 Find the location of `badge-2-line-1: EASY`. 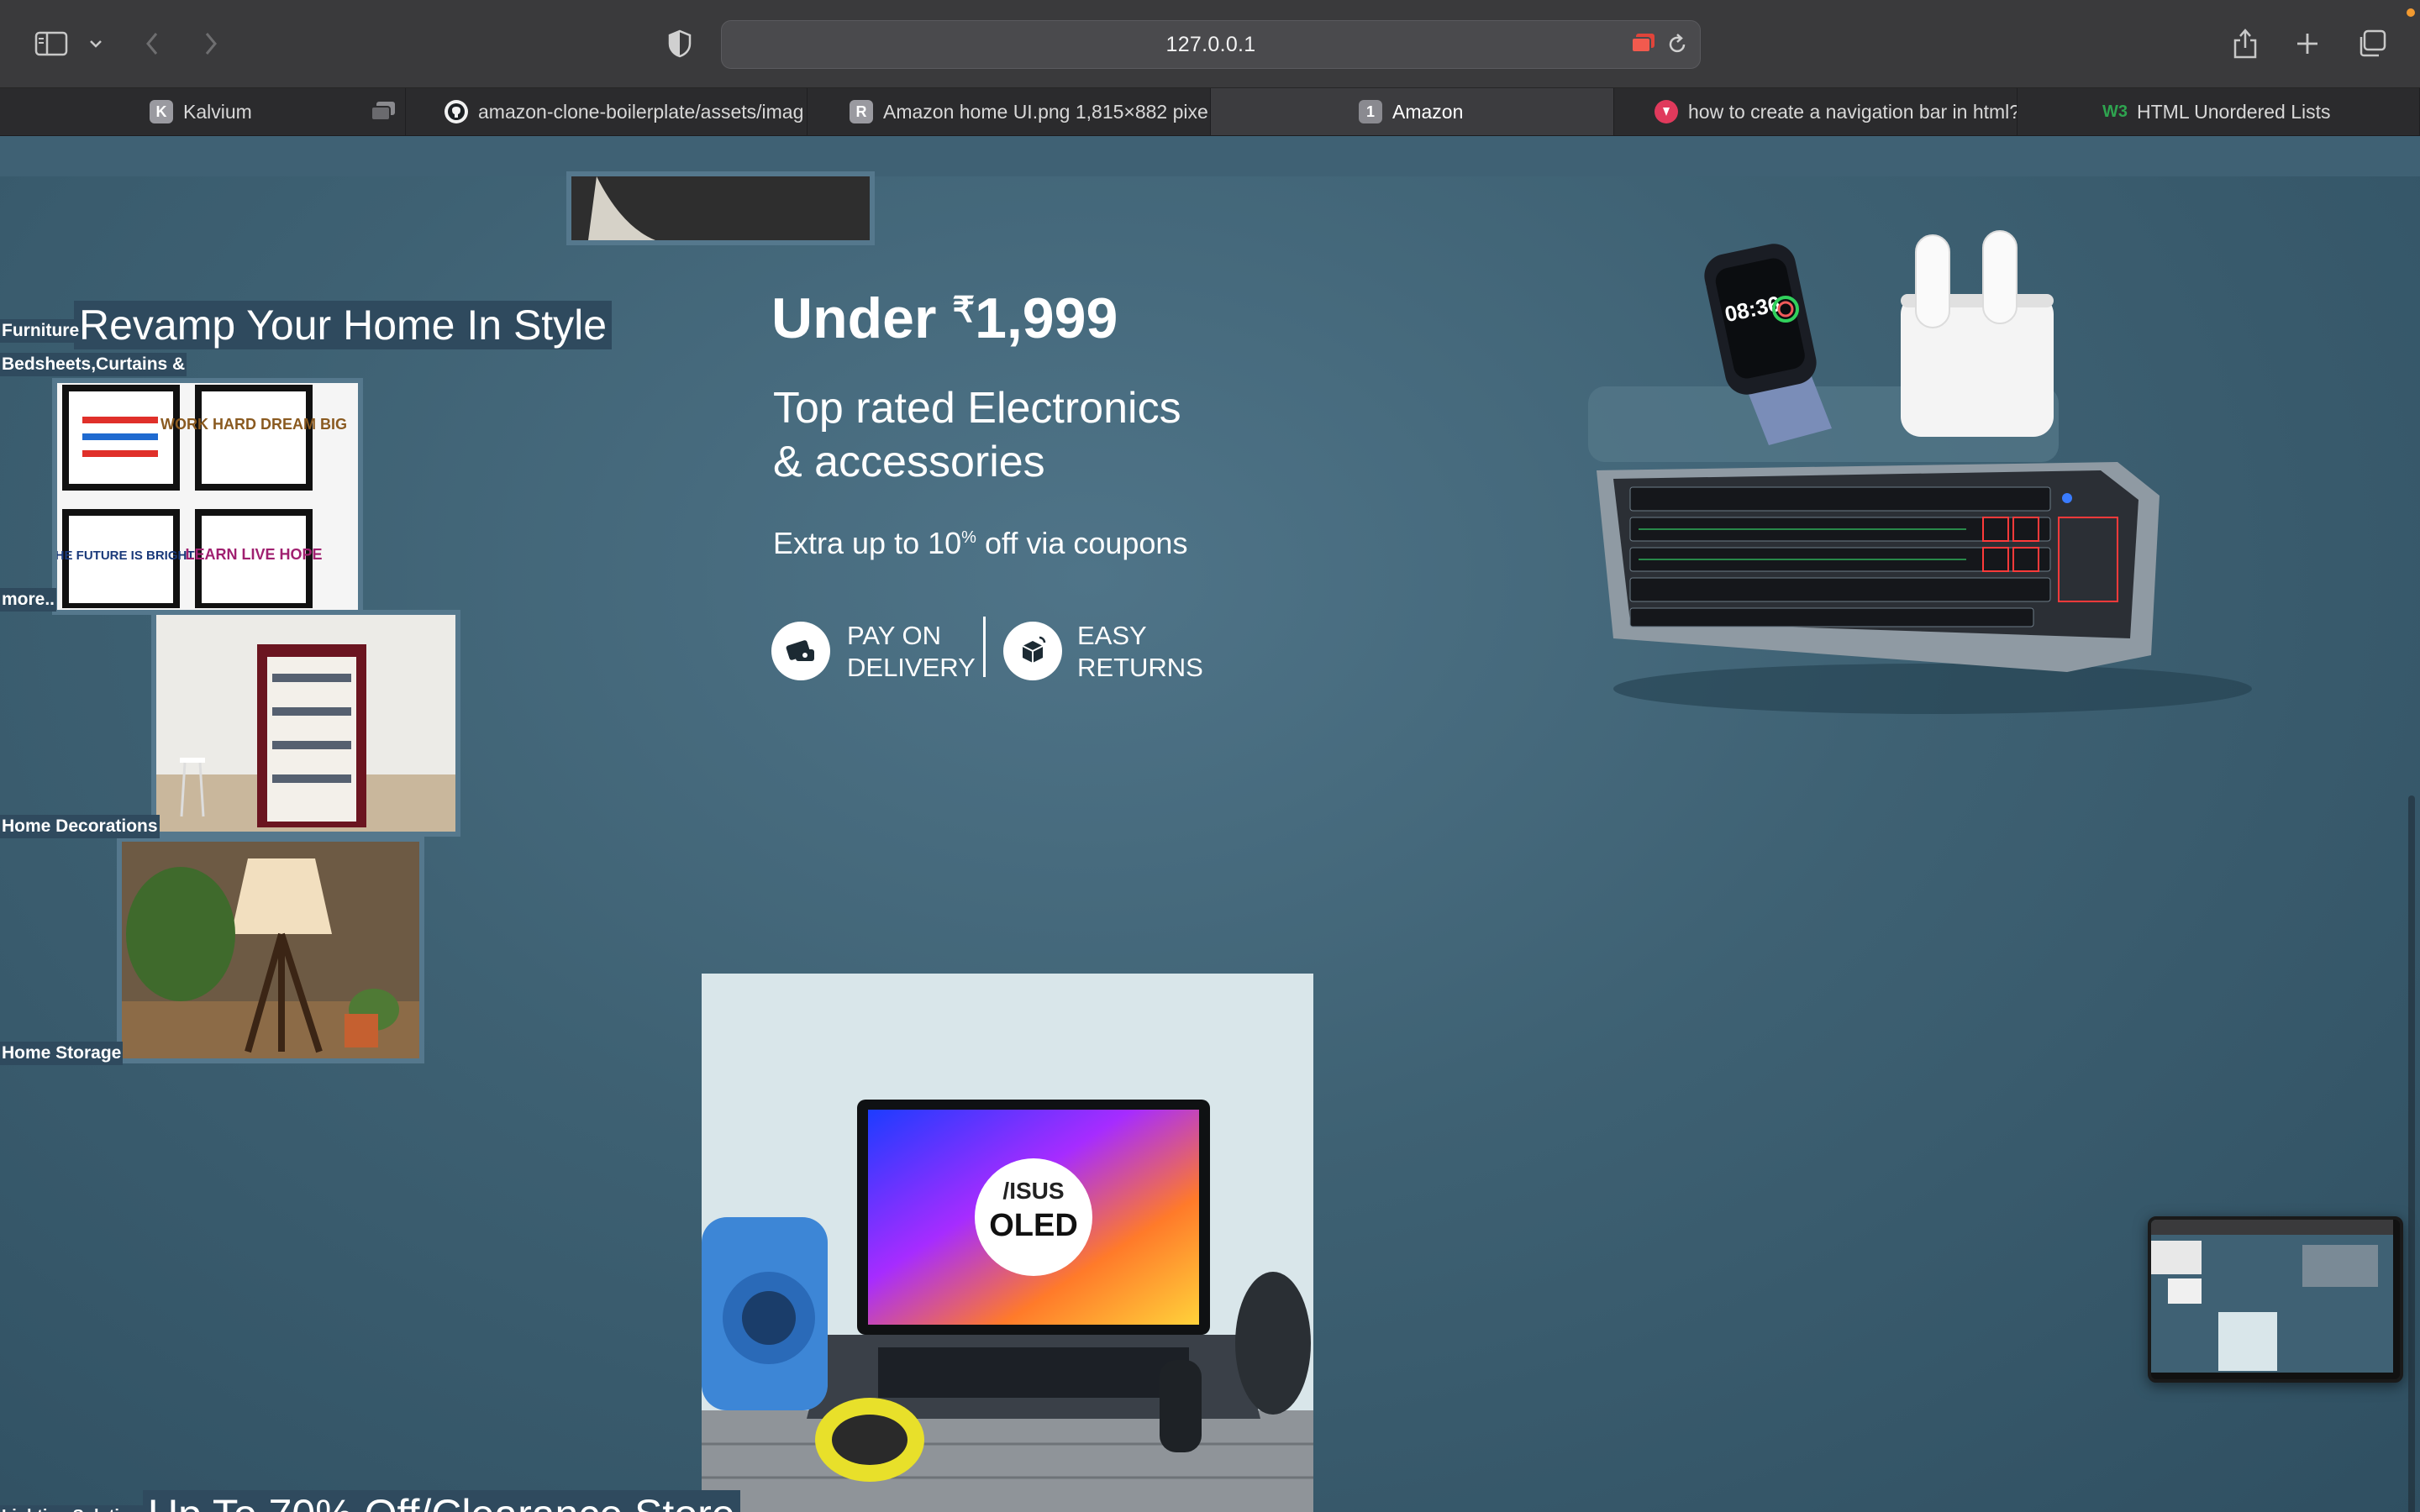

badge-2-line-1: EASY is located at coordinates (1112, 635).